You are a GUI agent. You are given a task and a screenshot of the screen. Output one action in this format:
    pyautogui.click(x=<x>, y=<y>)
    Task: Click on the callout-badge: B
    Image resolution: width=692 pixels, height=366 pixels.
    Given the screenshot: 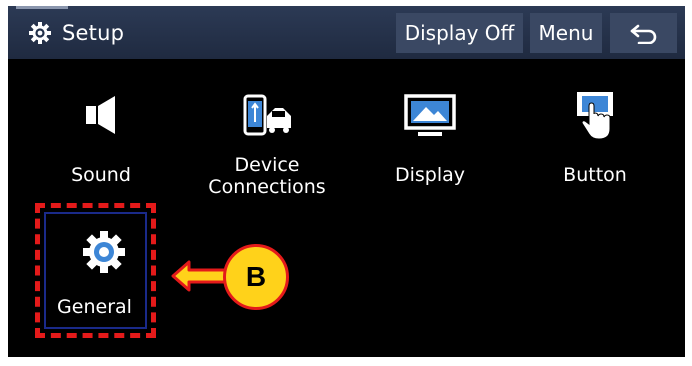 What is the action you would take?
    pyautogui.click(x=256, y=277)
    